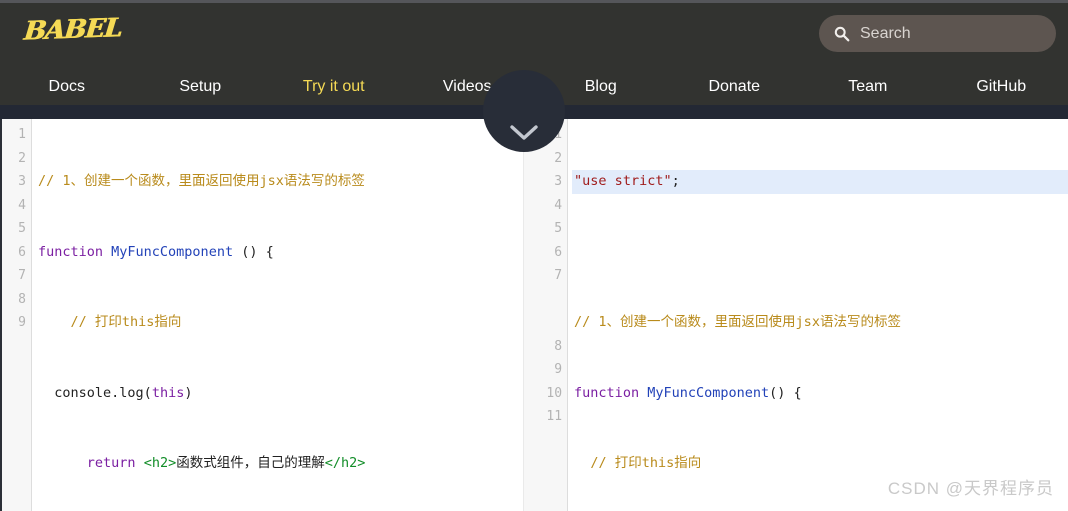  What do you see at coordinates (841, 33) in the screenshot?
I see `search-icon` at bounding box center [841, 33].